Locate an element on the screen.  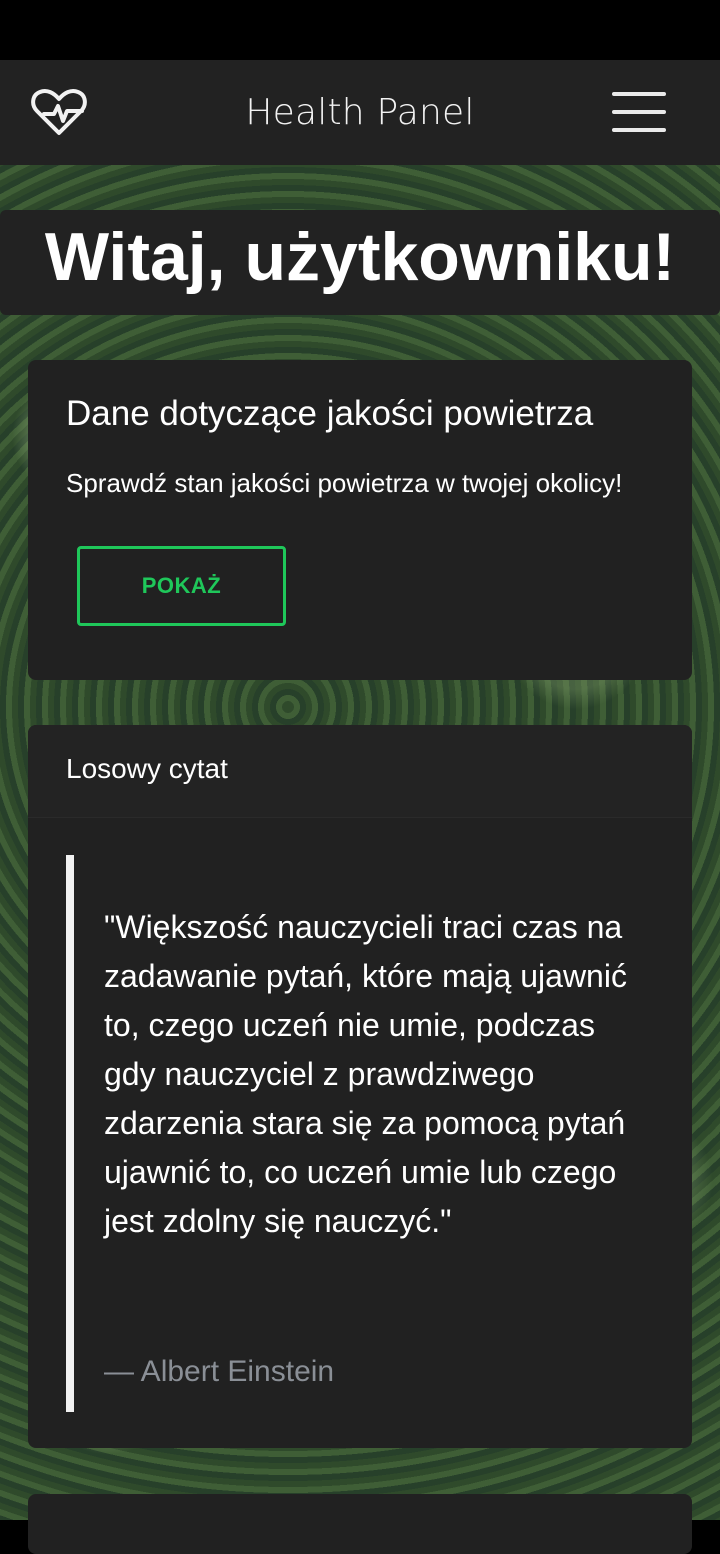
blockquote-border is located at coordinates (70, 1133).